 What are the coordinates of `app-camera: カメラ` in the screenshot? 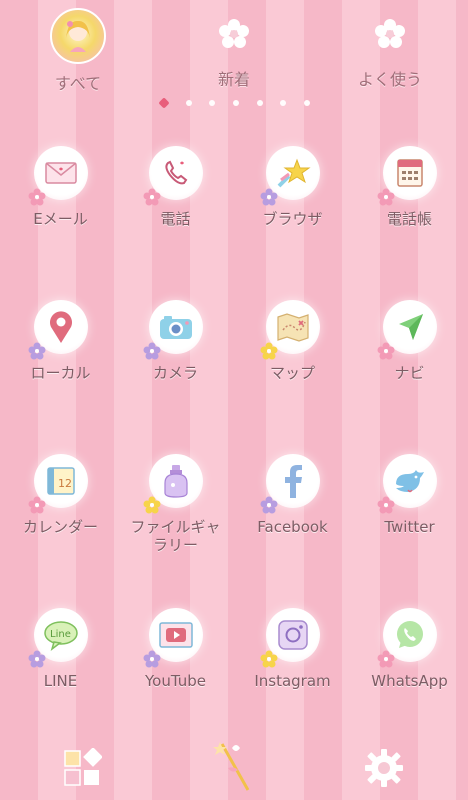 It's located at (175, 355).